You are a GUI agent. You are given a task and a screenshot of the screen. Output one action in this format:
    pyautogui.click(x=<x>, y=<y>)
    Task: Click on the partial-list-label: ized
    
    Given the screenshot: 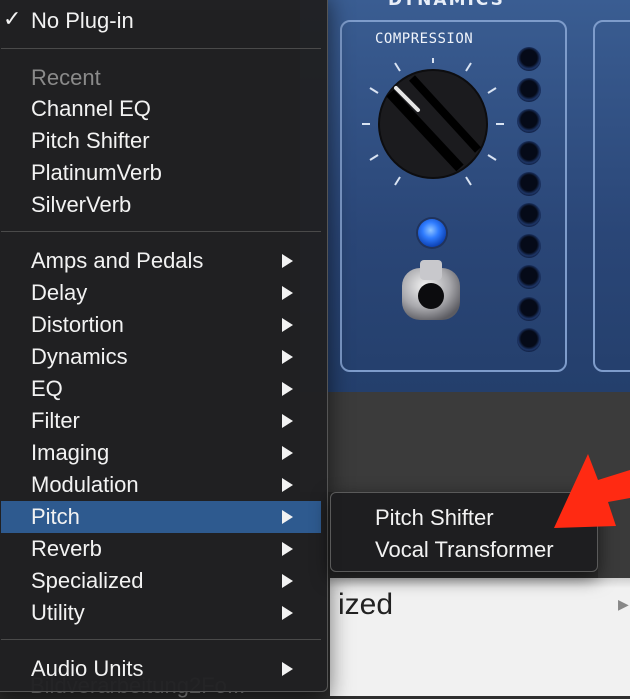 What is the action you would take?
    pyautogui.click(x=366, y=604)
    